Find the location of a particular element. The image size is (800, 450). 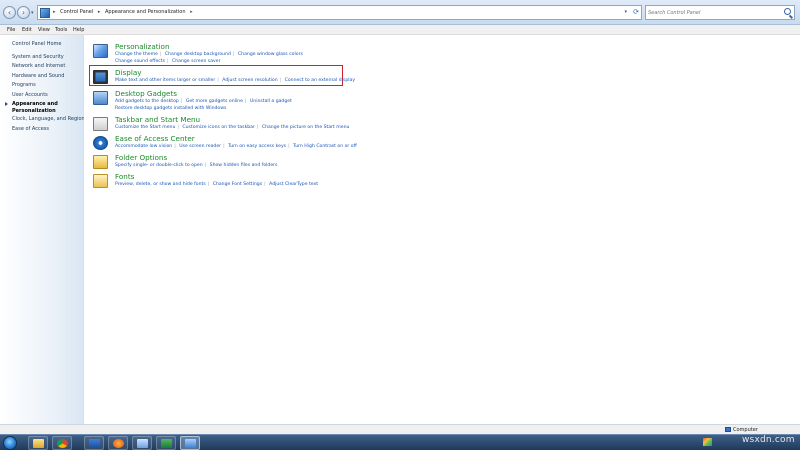

firefox-icon is located at coordinates (118, 443).